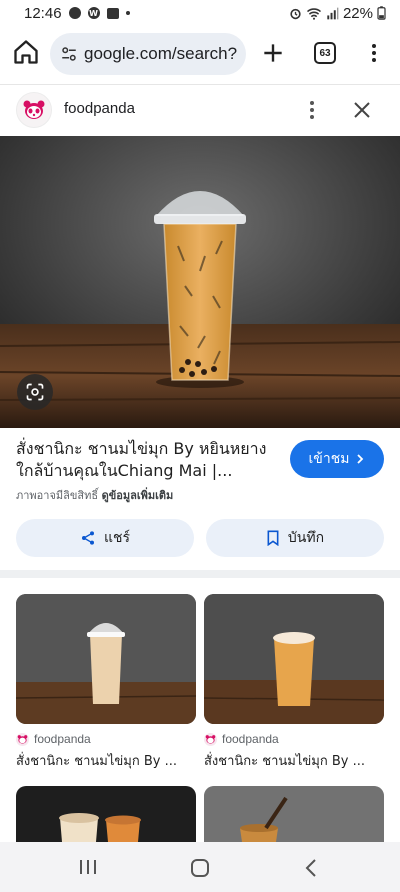 The width and height of the screenshot is (400, 892). What do you see at coordinates (329, 459) in the screenshot?
I see `visit-label: เข้าชม` at bounding box center [329, 459].